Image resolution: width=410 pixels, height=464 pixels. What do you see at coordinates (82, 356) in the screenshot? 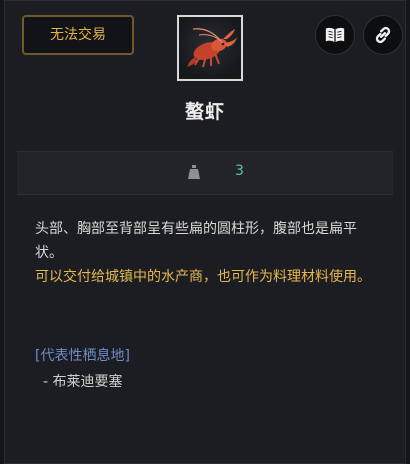
I see `habitat-heading: [代表性栖息地]` at bounding box center [82, 356].